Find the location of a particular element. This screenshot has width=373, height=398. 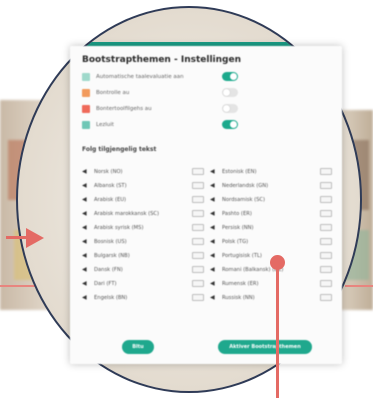

section-title: Folg tilgjengelig tekst is located at coordinates (119, 149).